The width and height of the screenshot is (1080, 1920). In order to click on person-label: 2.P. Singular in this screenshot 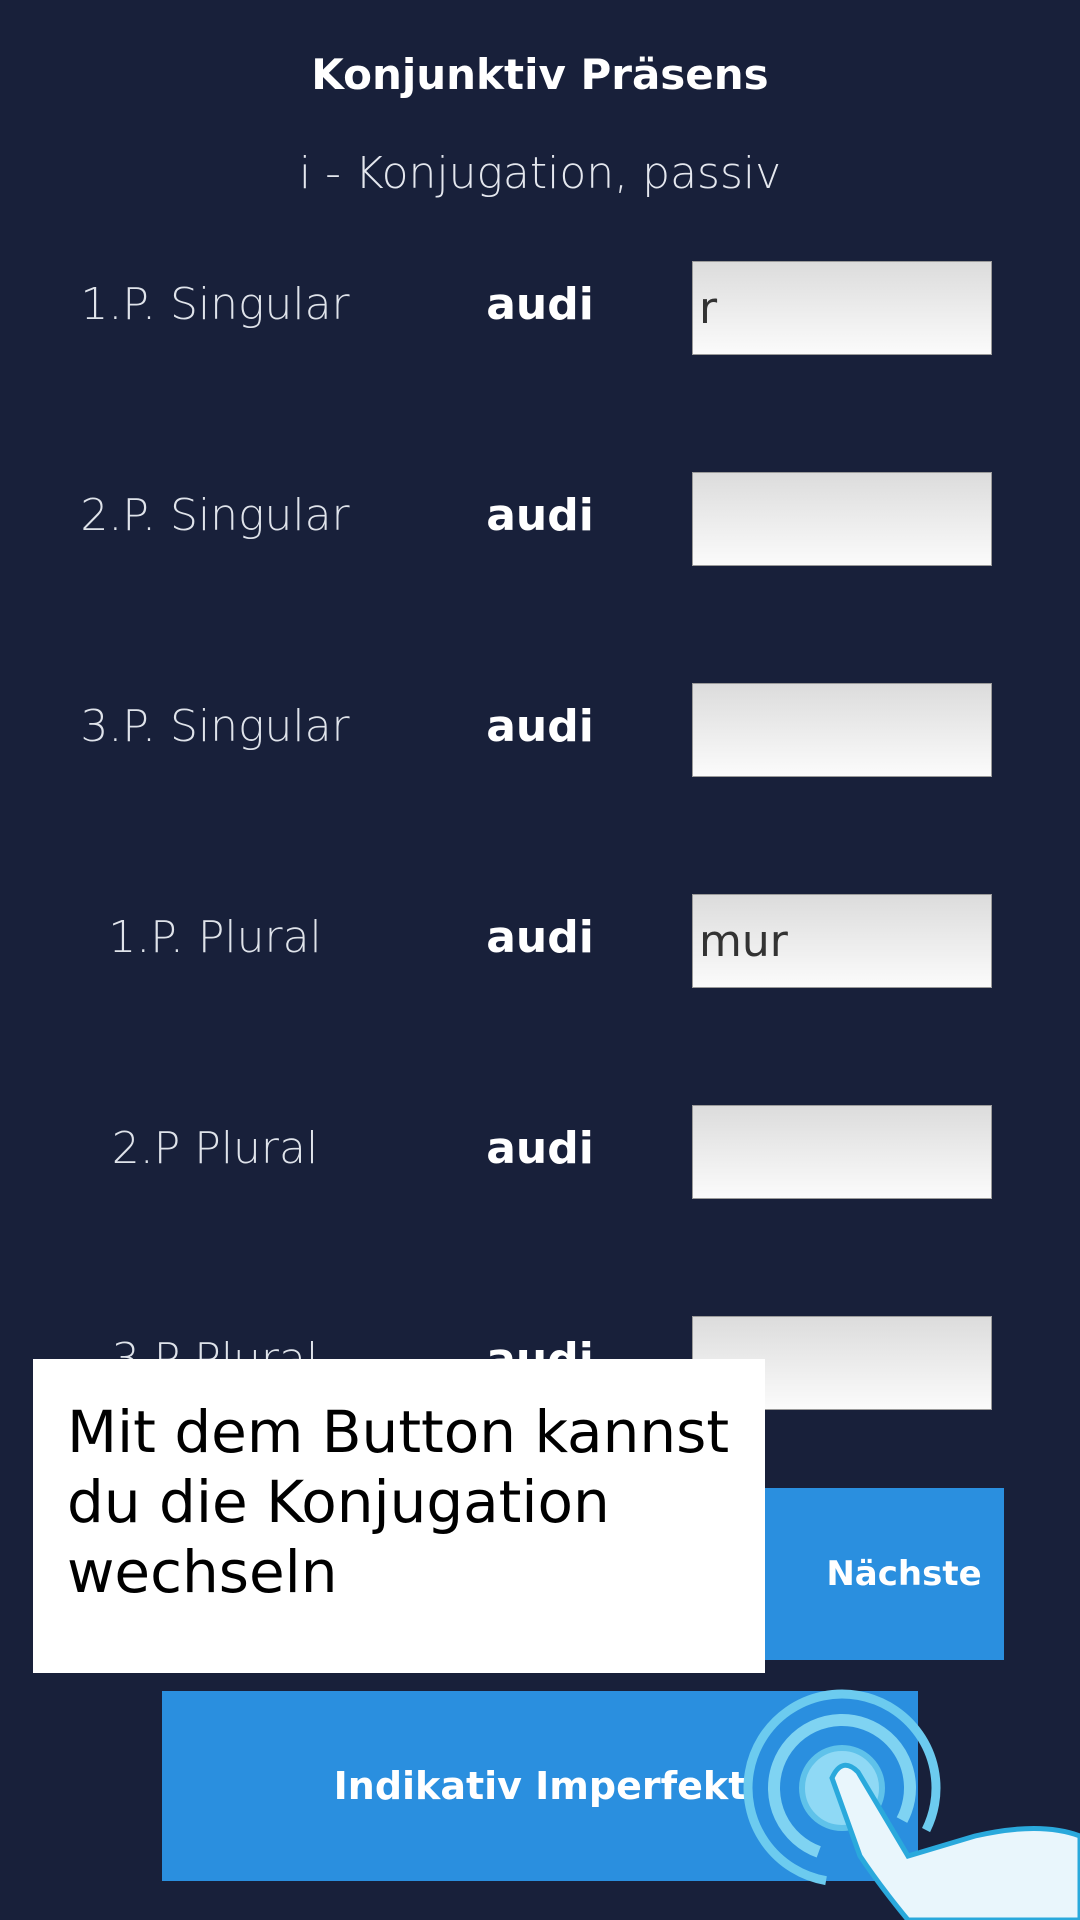, I will do `click(215, 515)`.